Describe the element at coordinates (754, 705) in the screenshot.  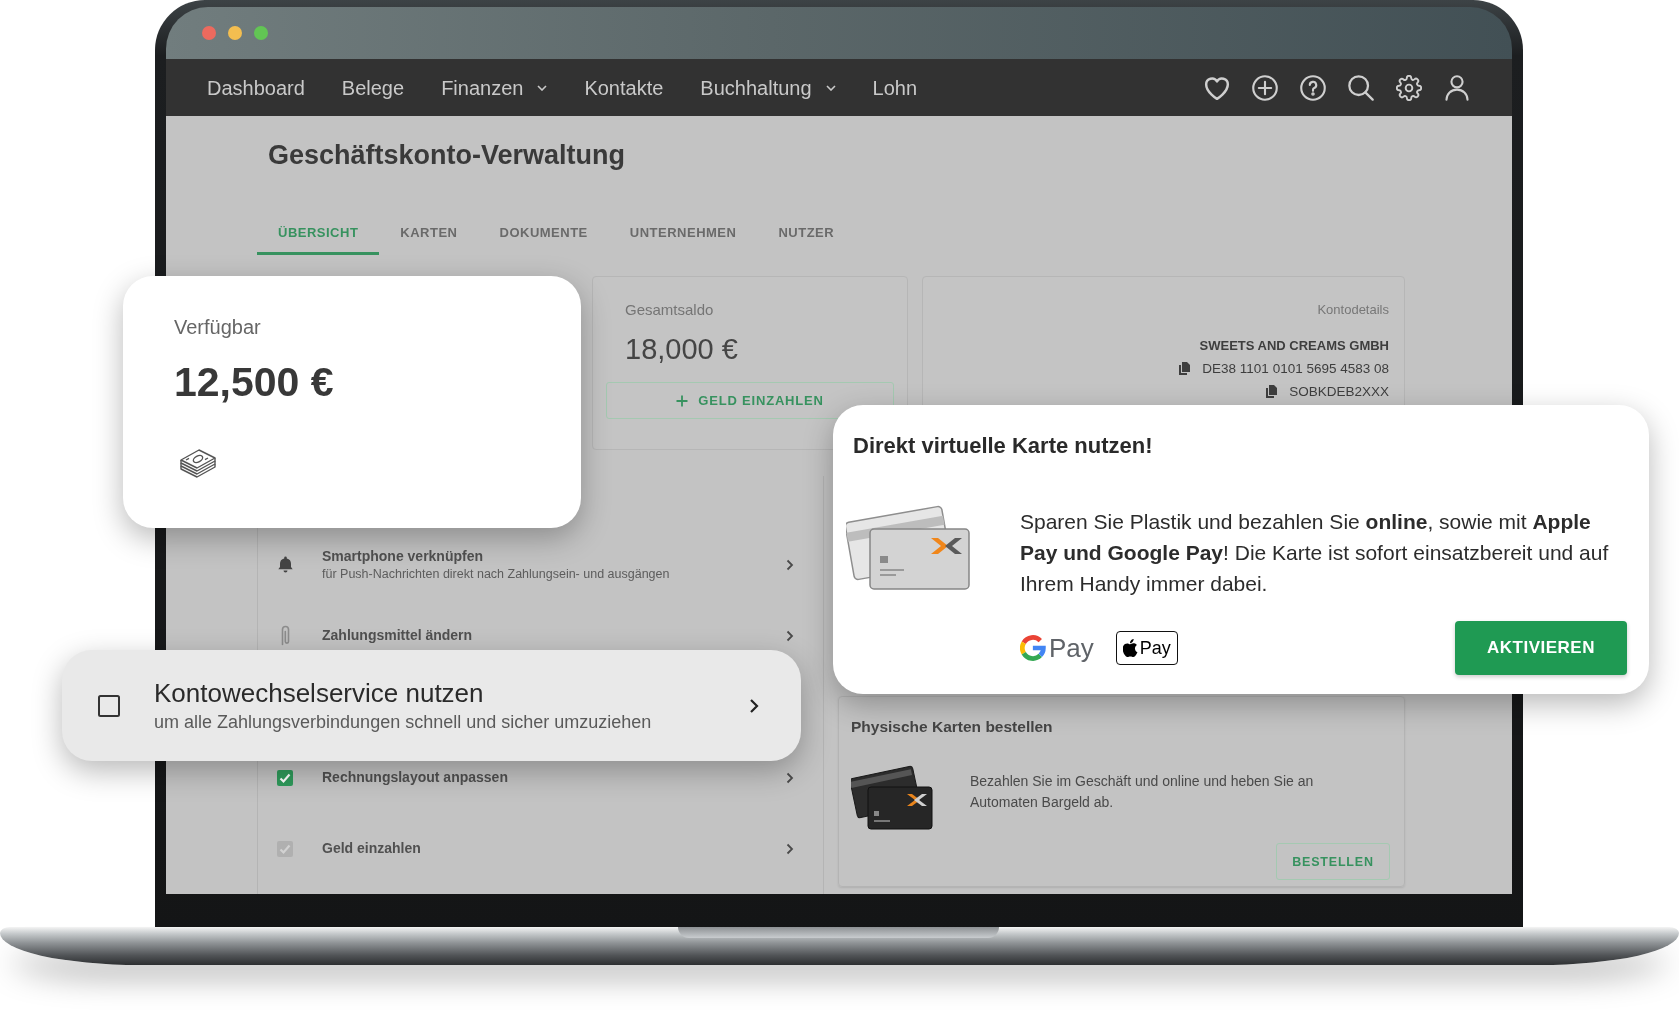
I see `chevron-icon` at that location.